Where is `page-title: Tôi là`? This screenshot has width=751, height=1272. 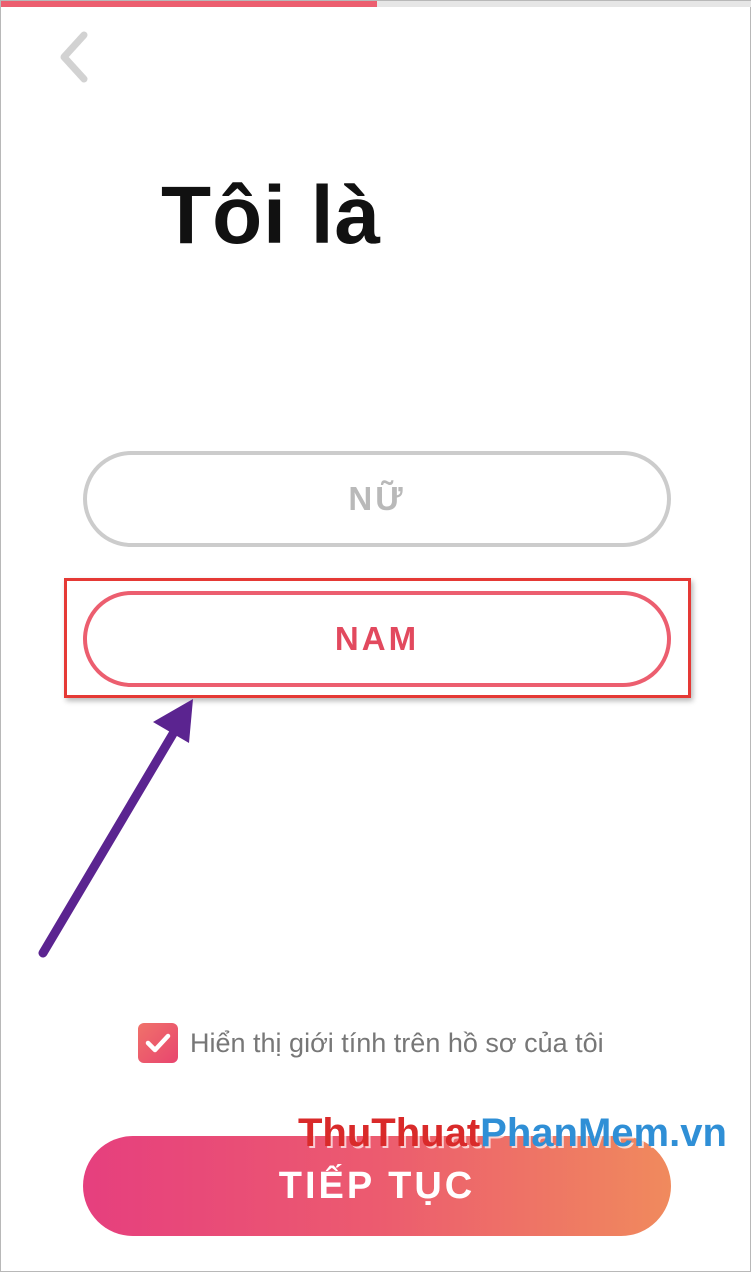
page-title: Tôi là is located at coordinates (271, 215).